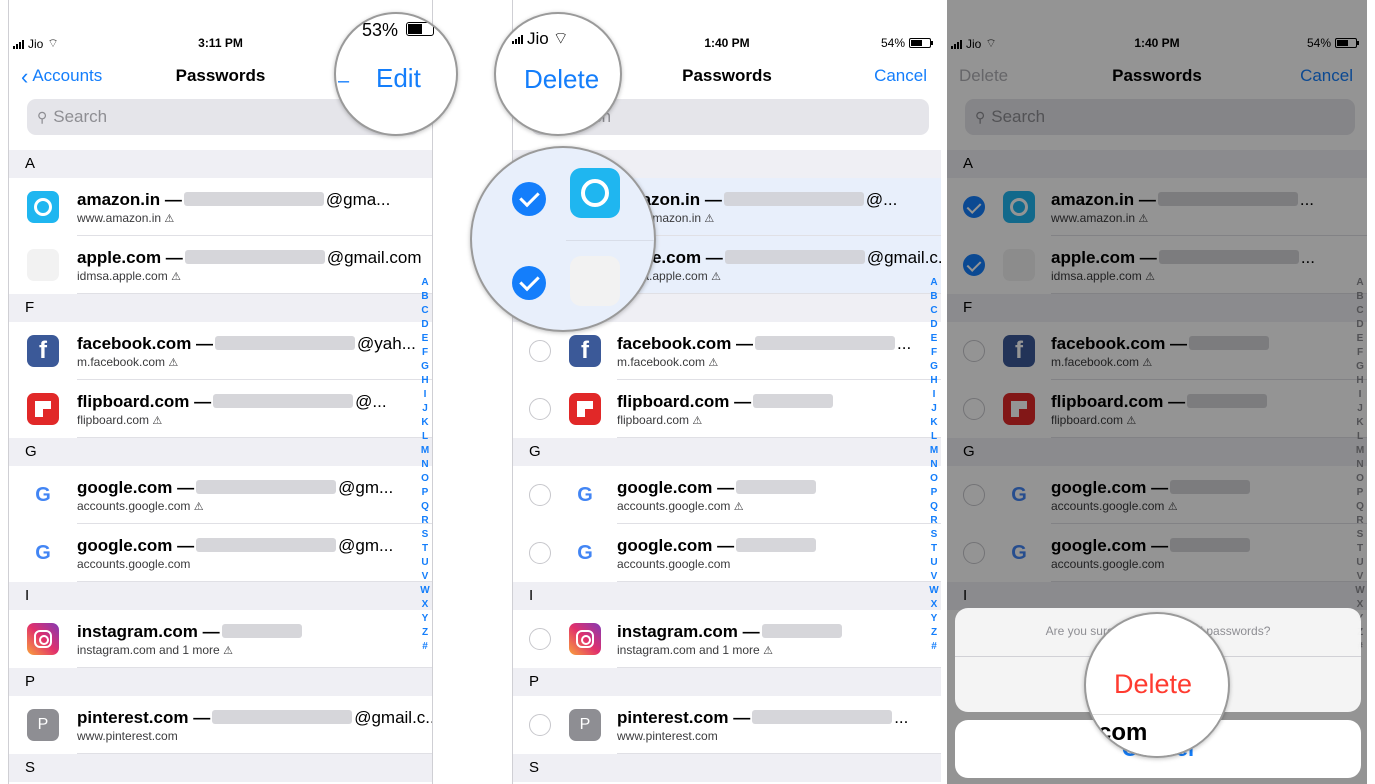 The width and height of the screenshot is (1375, 784). Describe the element at coordinates (676, 545) in the screenshot. I see `site-name: google.com —` at that location.